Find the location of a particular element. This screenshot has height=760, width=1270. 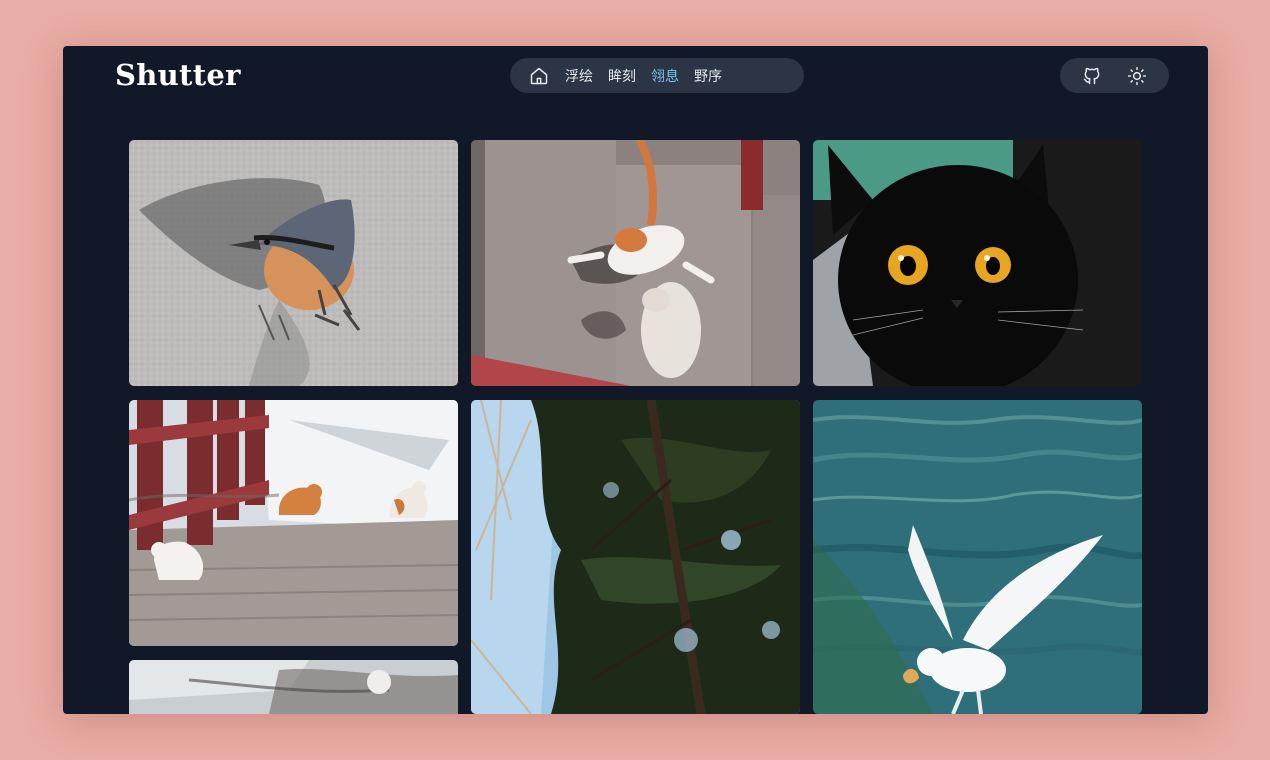

cats-steps-image is located at coordinates (635, 263).